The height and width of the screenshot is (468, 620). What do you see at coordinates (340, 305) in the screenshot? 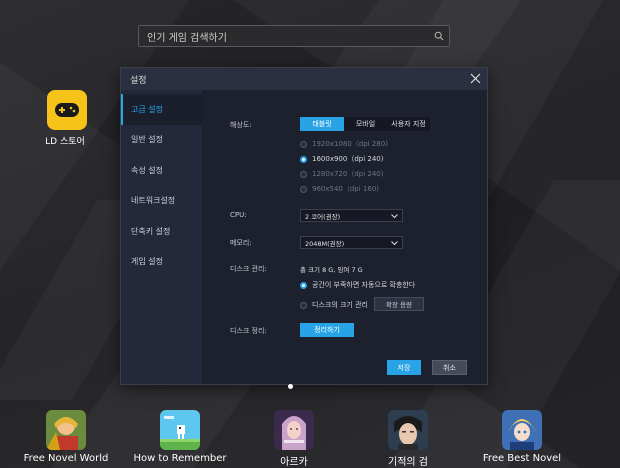
I see `disk-option-manual-label: 디스크의 크기 관리` at bounding box center [340, 305].